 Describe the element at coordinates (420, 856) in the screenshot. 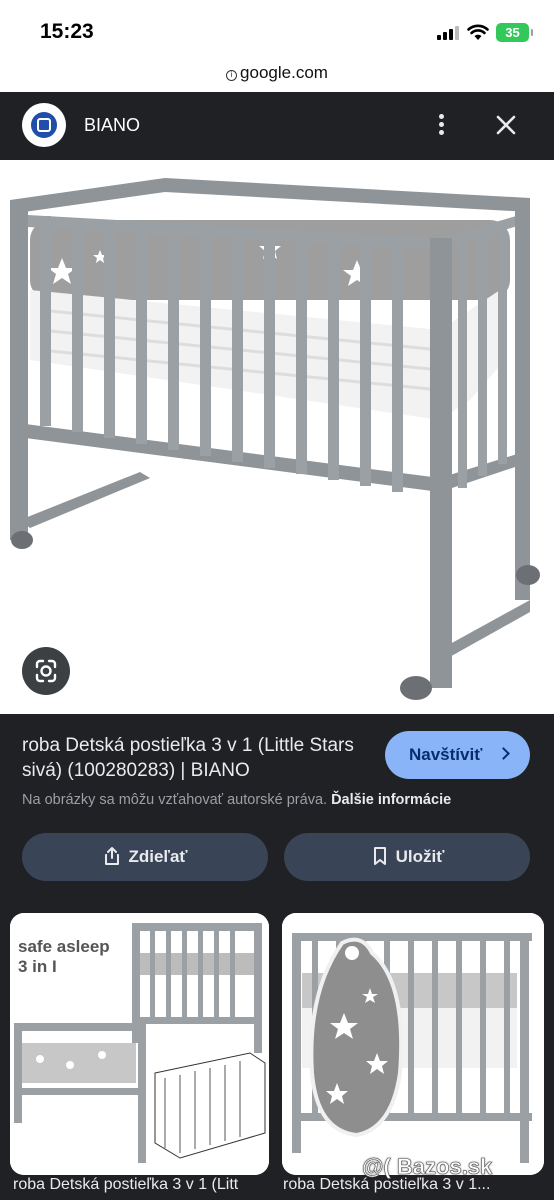

I see `save-label: Uložiť` at that location.